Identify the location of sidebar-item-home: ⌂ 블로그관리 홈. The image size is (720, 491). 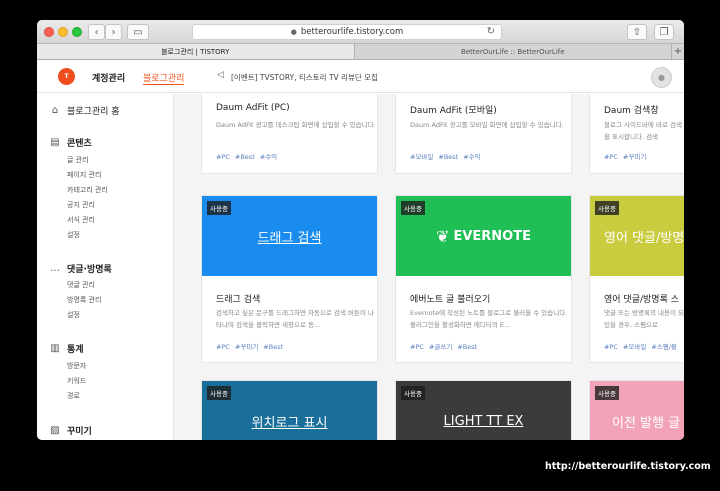
(84, 110).